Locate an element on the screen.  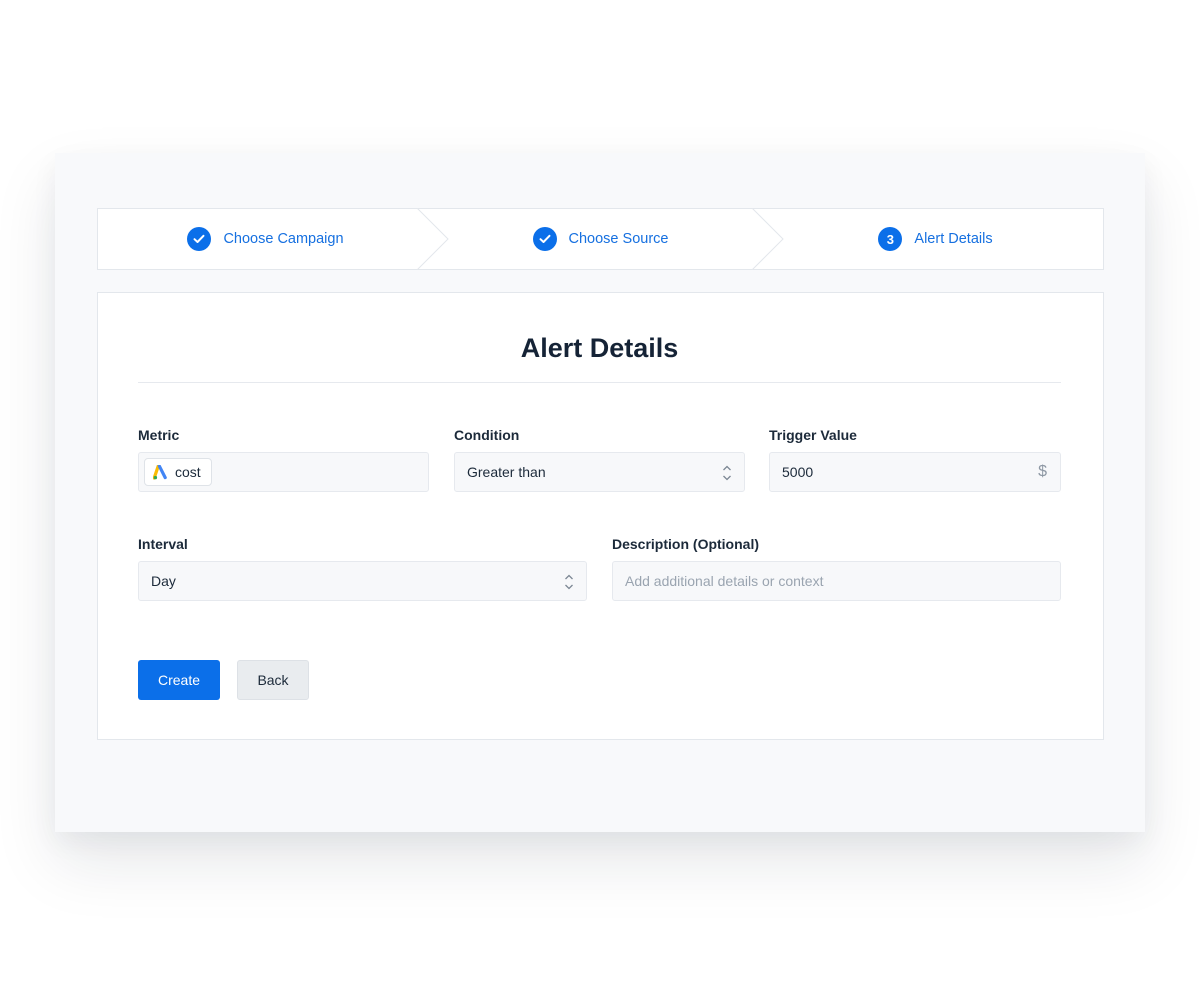
condition-select: Greater than is located at coordinates (599, 472).